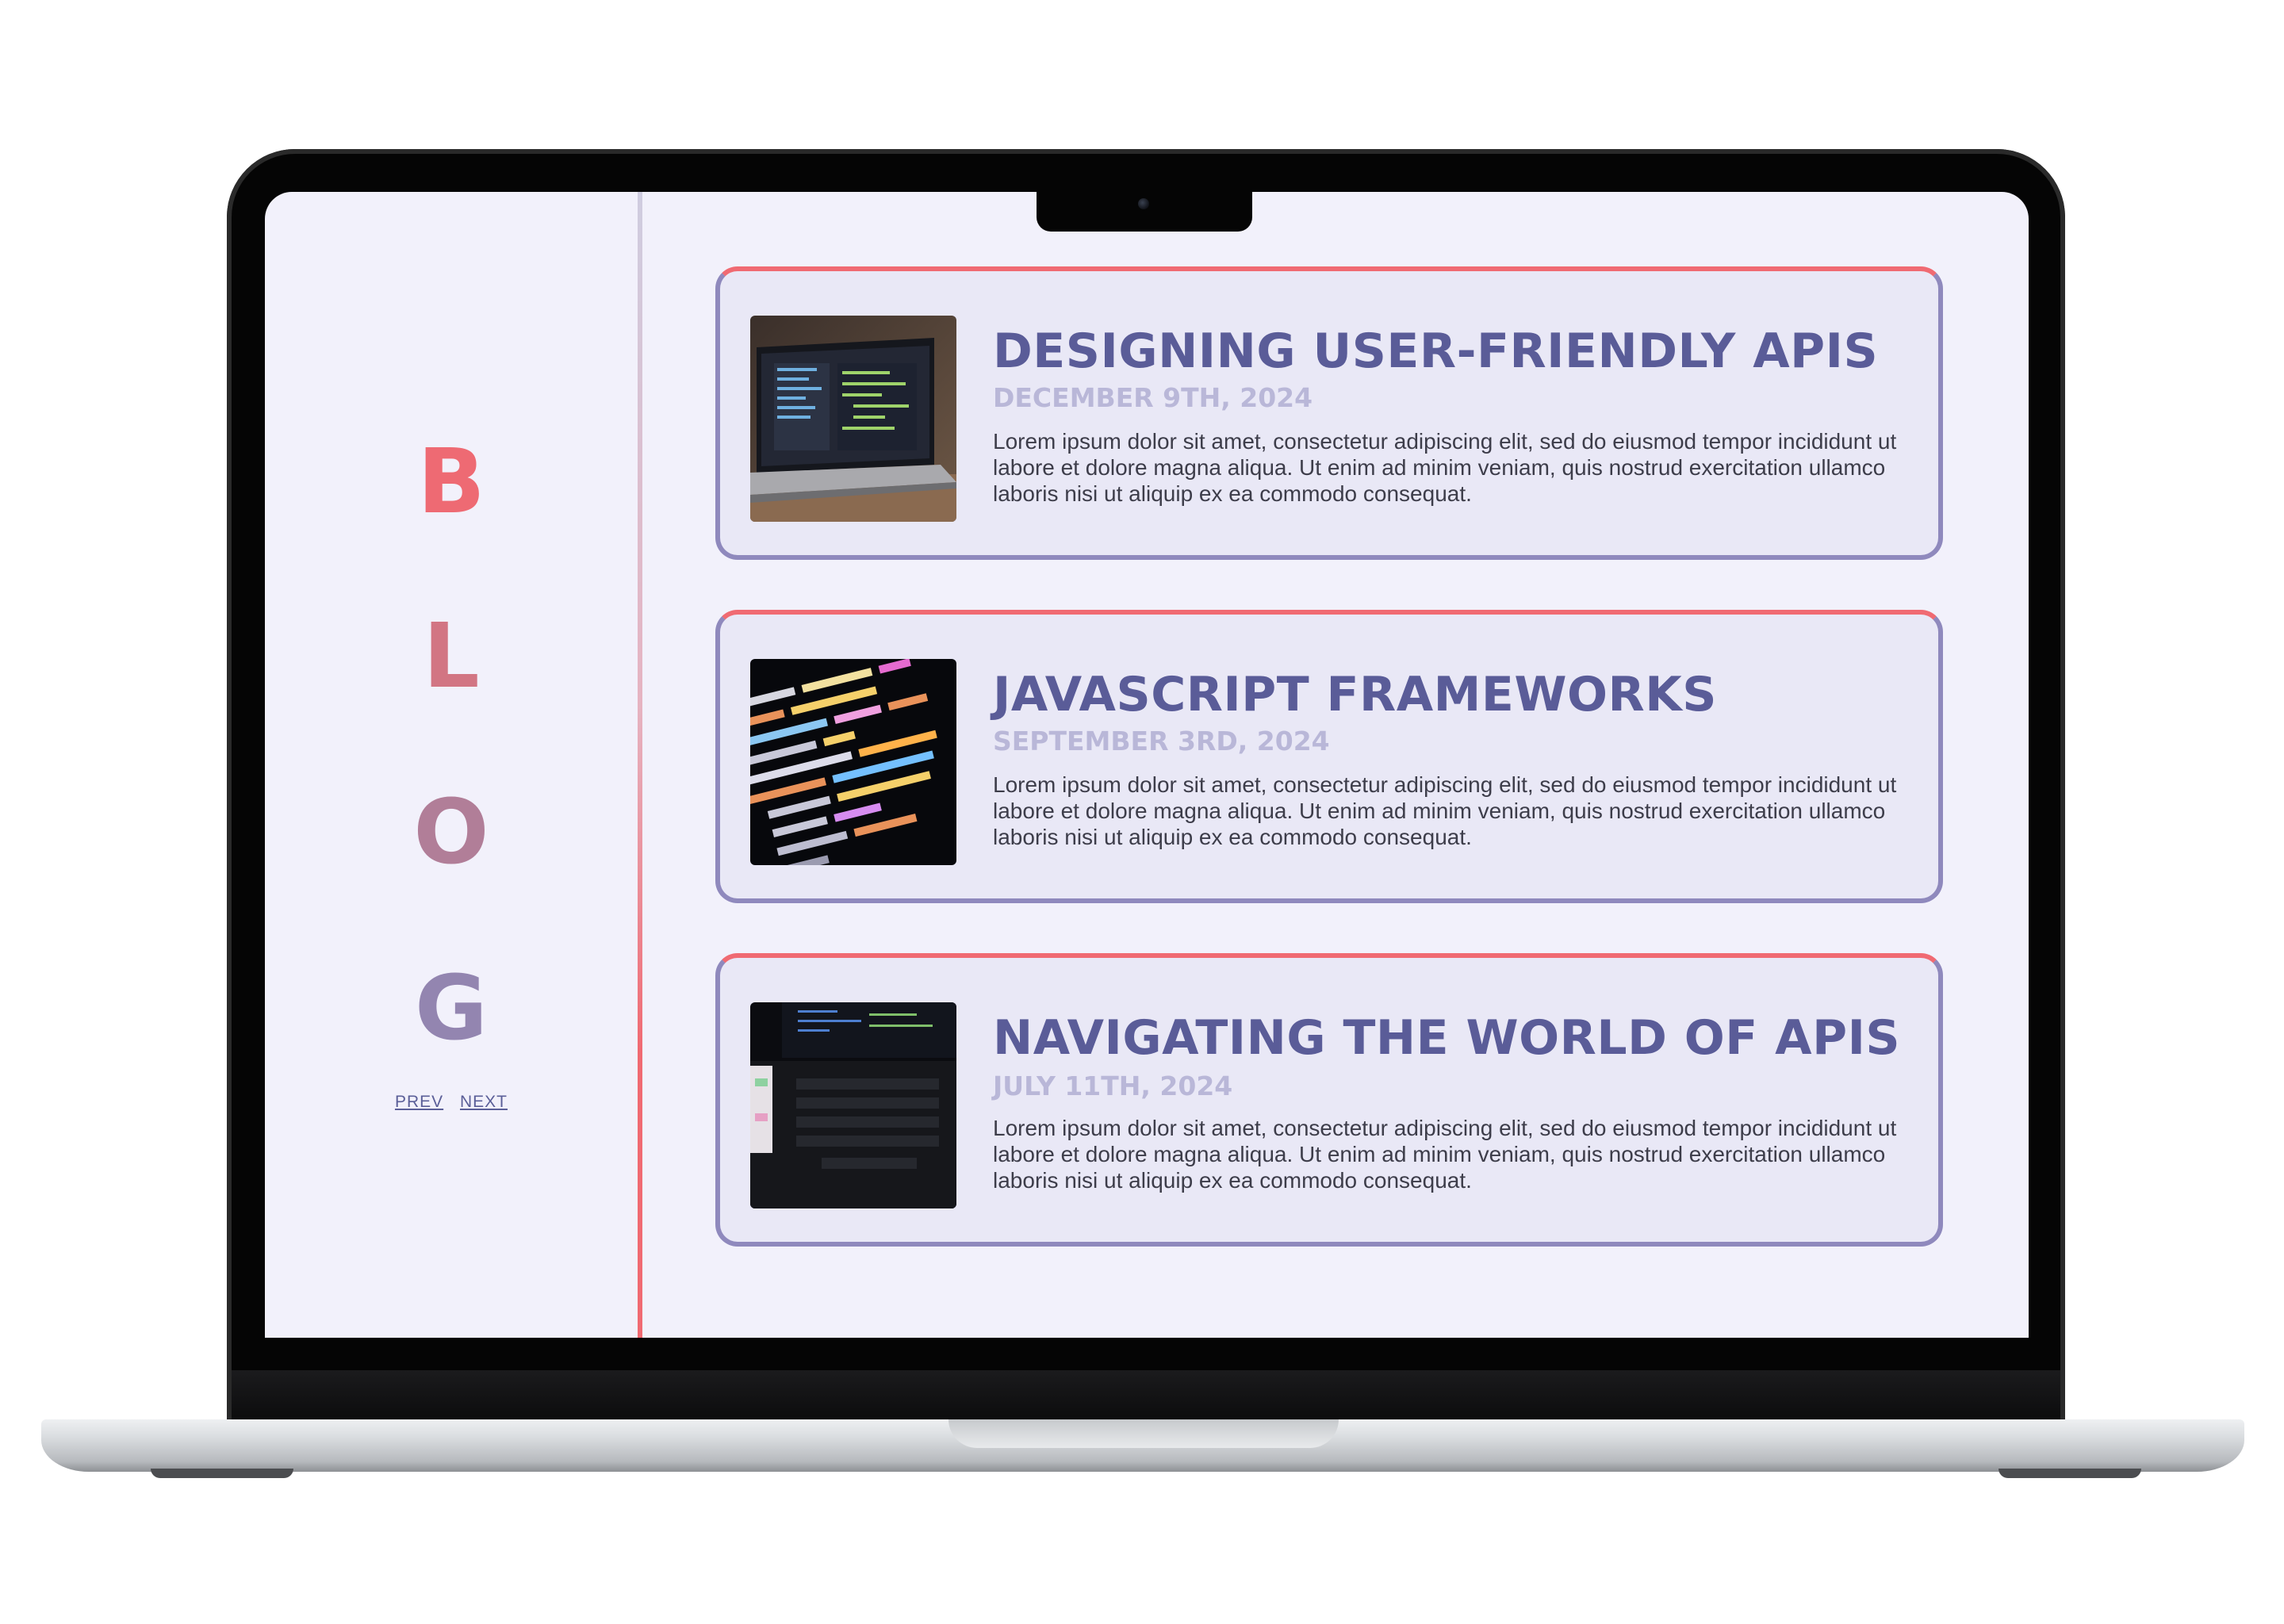 This screenshot has width=2284, height=1624. Describe the element at coordinates (1161, 741) in the screenshot. I see `post-date: SEPTEMBER 3RD, 2024` at that location.